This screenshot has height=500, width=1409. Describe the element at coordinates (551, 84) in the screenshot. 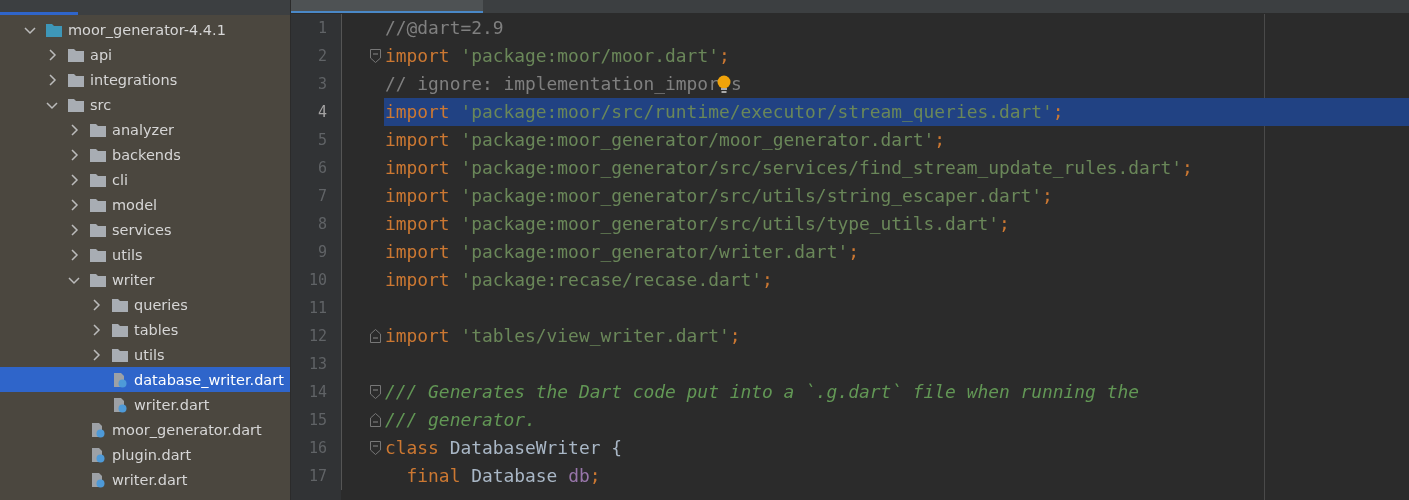

I see `code-line: // ignore: implementation_impor` at that location.